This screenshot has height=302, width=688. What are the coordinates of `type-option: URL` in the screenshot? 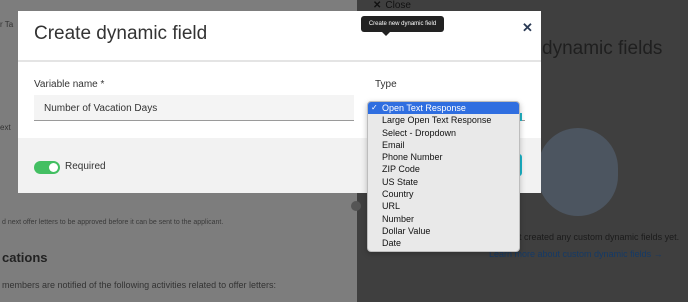 It's located at (443, 206).